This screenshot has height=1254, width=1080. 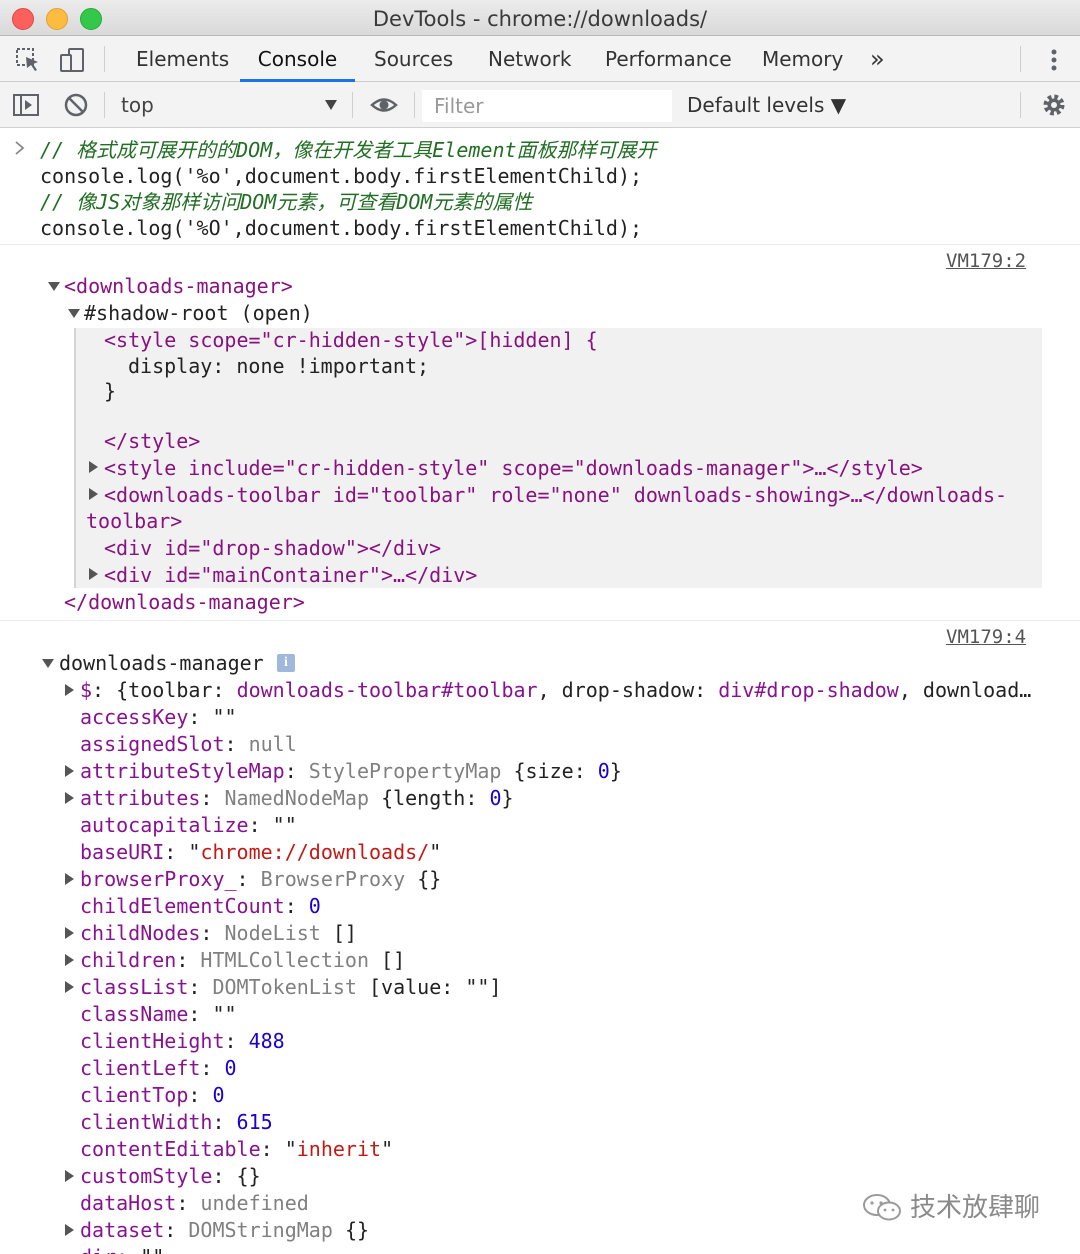 I want to click on source-link: VM179:2, so click(x=986, y=261).